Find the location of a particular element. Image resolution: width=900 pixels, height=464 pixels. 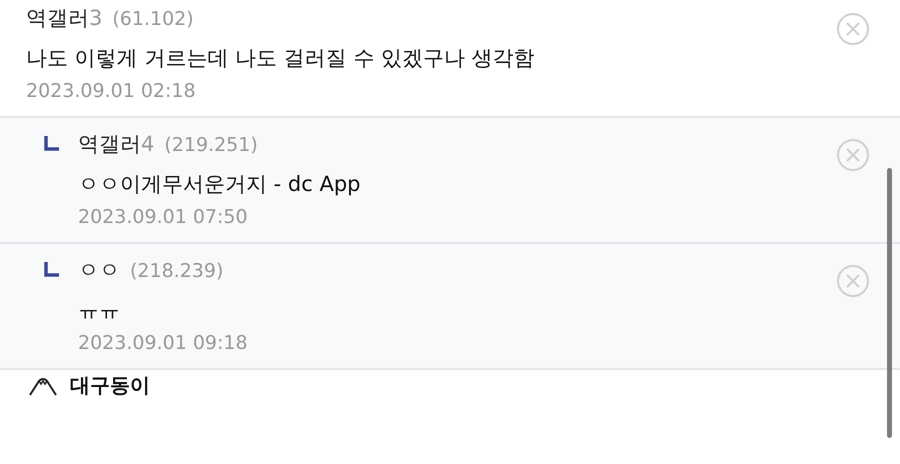

author-ip: (61.102) is located at coordinates (153, 19).